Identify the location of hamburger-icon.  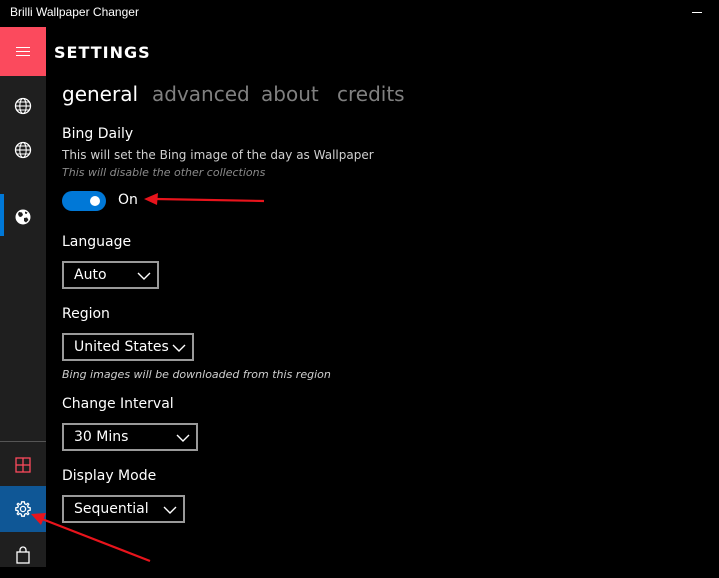
(23, 51).